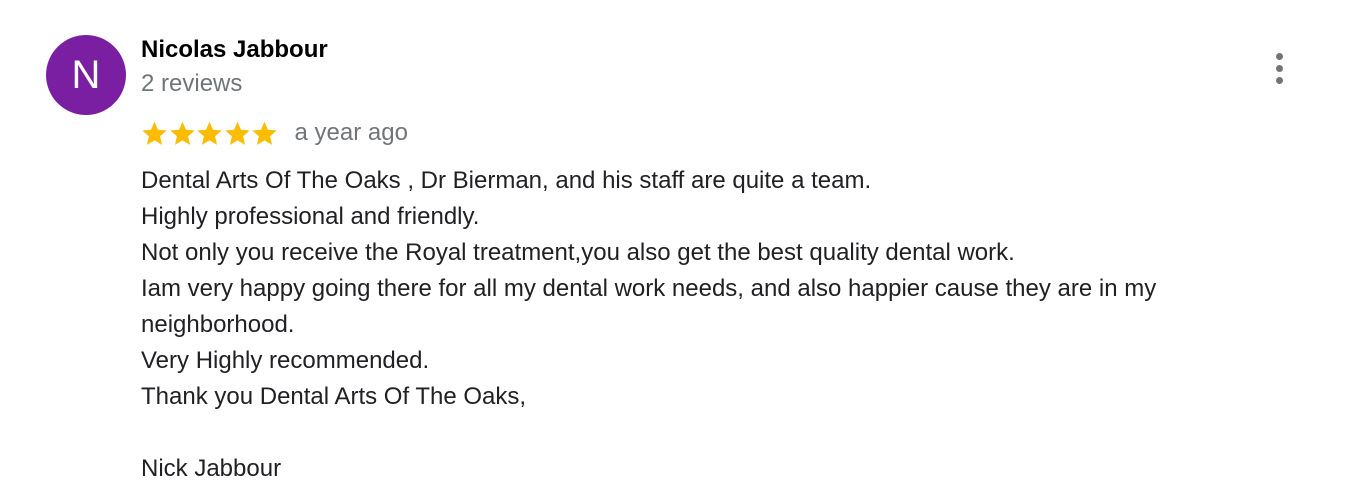 The width and height of the screenshot is (1370, 498). Describe the element at coordinates (211, 468) in the screenshot. I see `review-text-line: Nick Jabbour` at that location.